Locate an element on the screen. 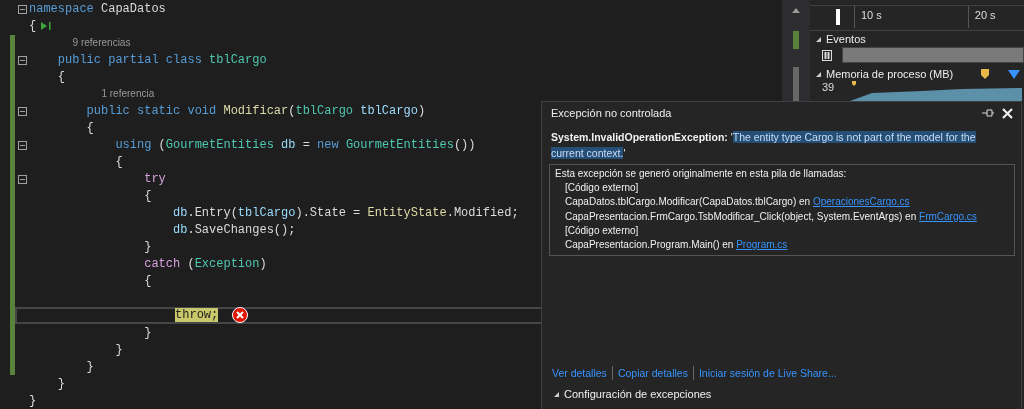  pin-icon is located at coordinates (988, 113).